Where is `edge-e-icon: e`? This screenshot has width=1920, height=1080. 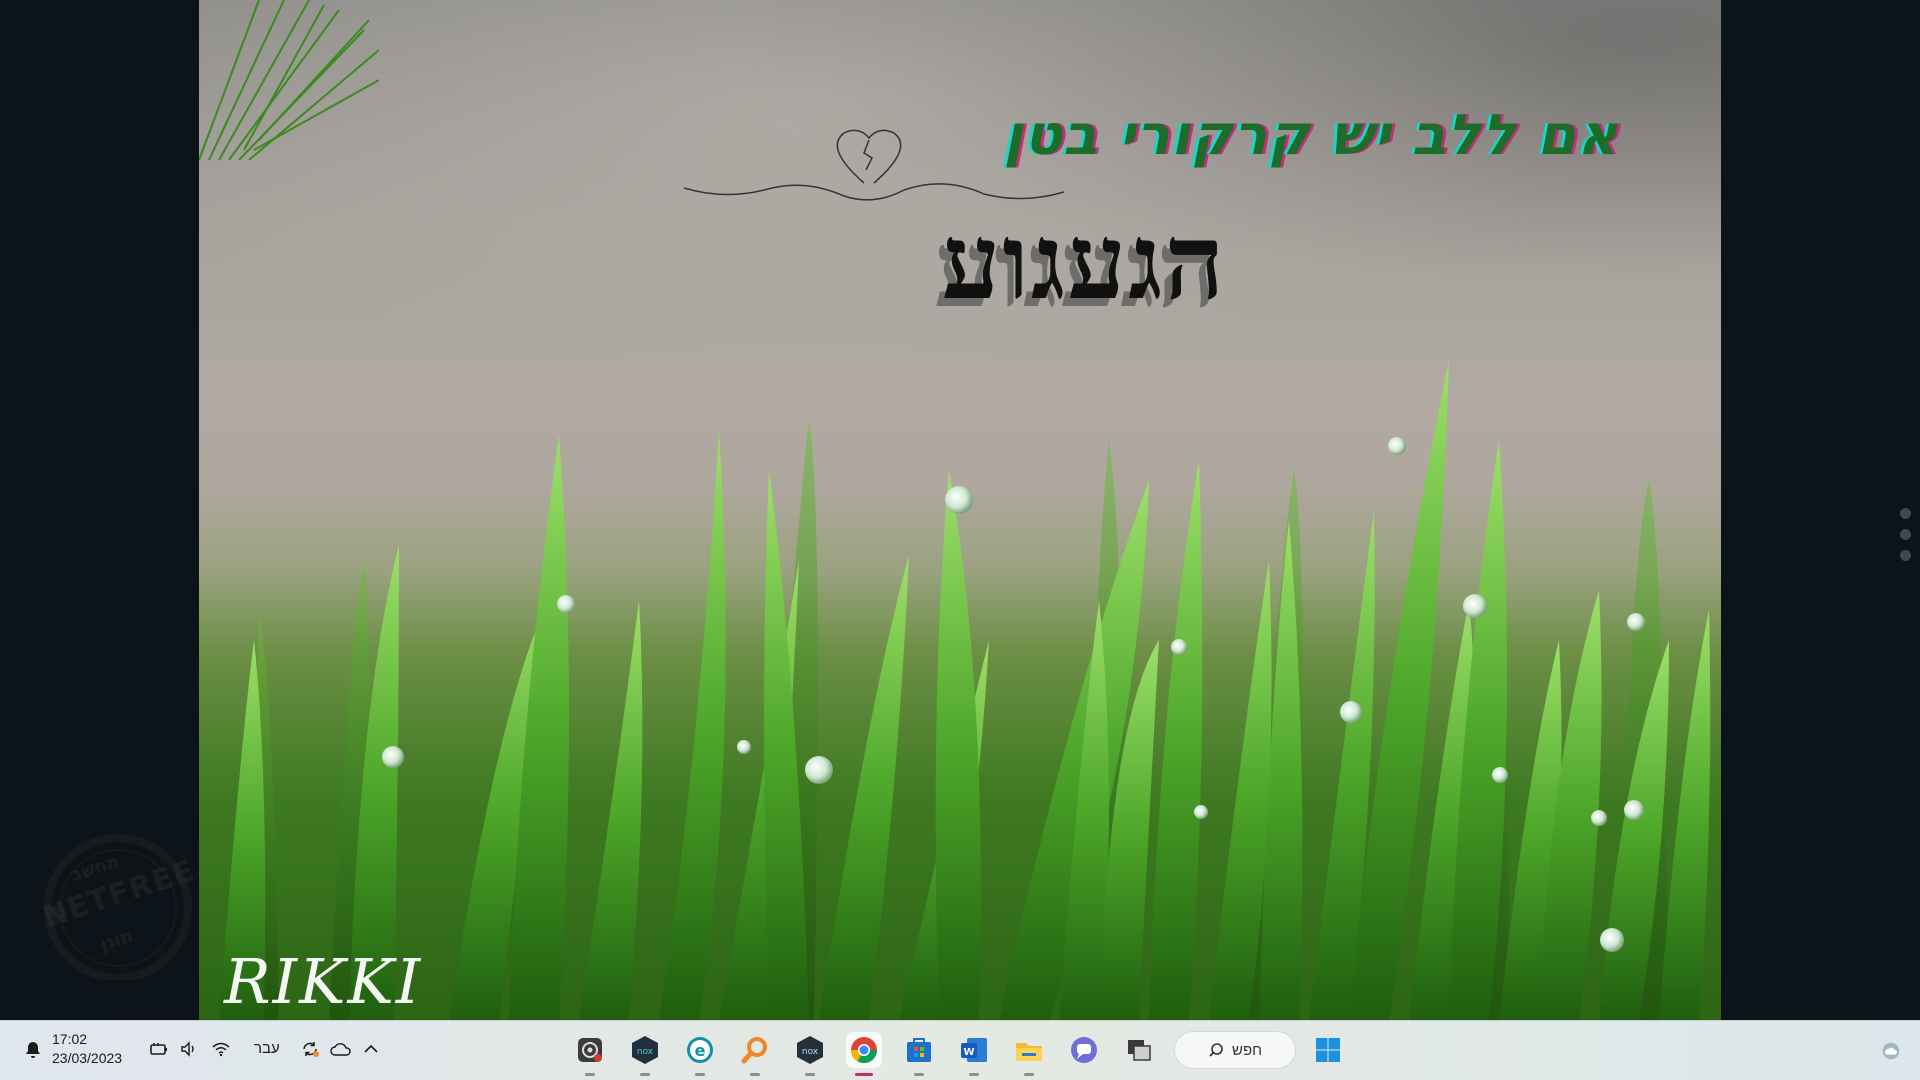 edge-e-icon: e is located at coordinates (700, 1054).